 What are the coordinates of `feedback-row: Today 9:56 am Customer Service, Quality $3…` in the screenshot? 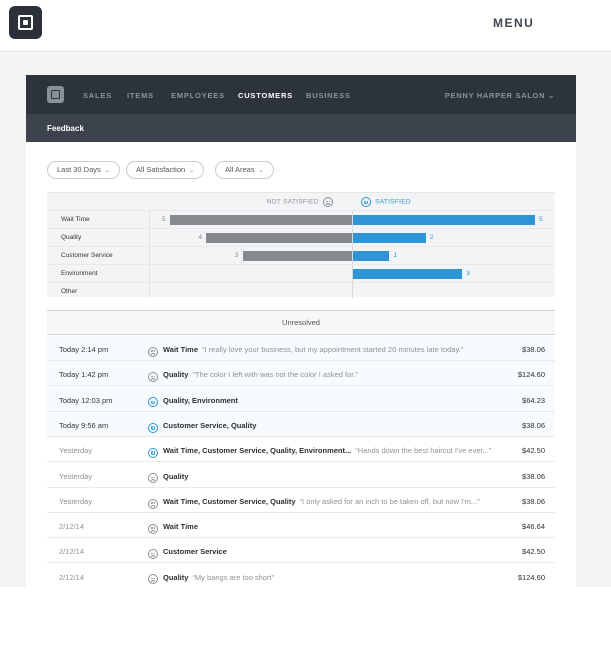 It's located at (301, 424).